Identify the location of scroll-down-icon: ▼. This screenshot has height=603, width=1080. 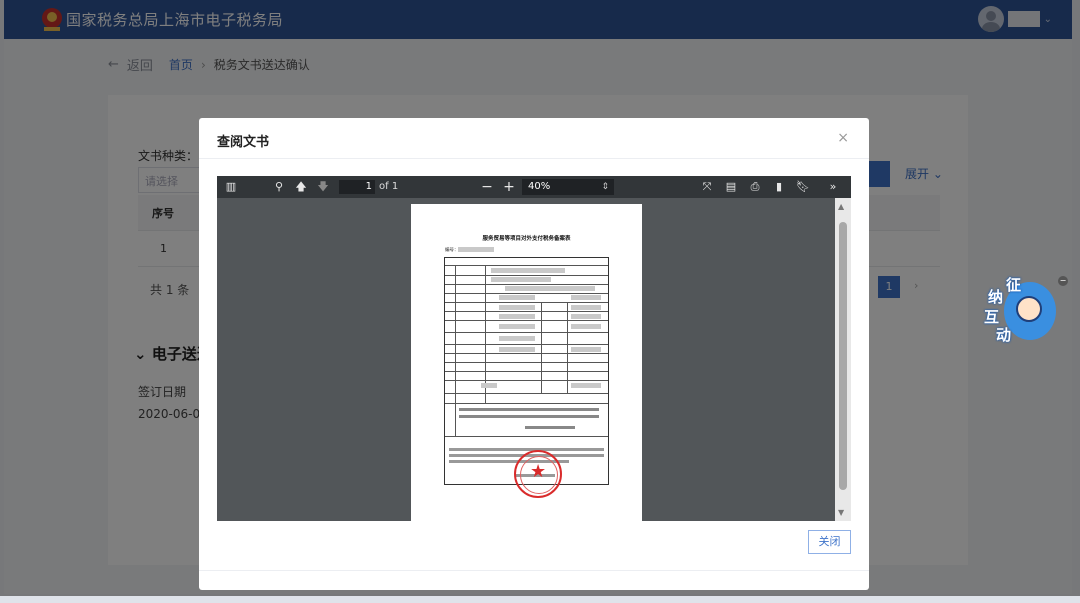
(841, 512).